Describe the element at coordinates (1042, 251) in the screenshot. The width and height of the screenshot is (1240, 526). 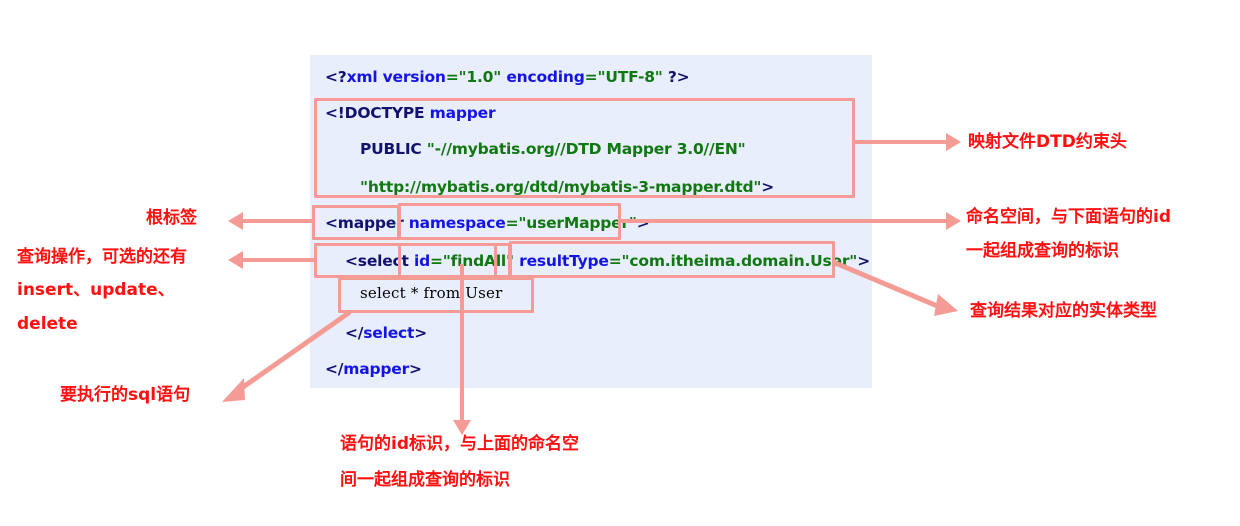
I see `annotation-namespace-line2: 一起组成查询的标识` at that location.